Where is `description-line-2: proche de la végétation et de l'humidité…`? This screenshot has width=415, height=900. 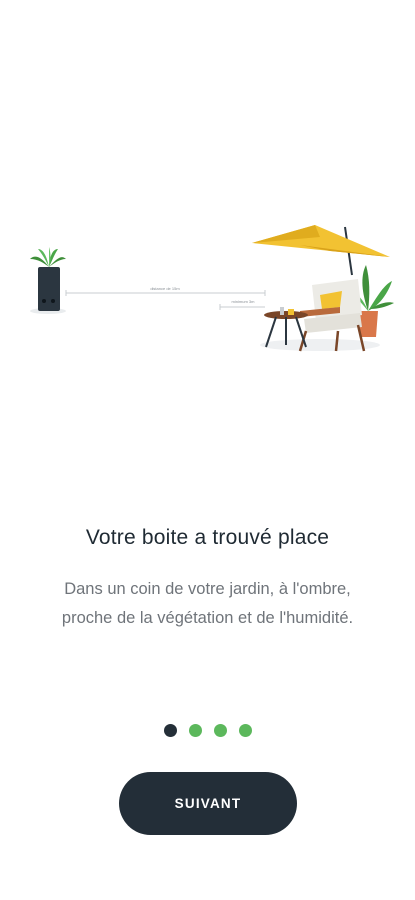 description-line-2: proche de la végétation et de l'humidité… is located at coordinates (207, 618).